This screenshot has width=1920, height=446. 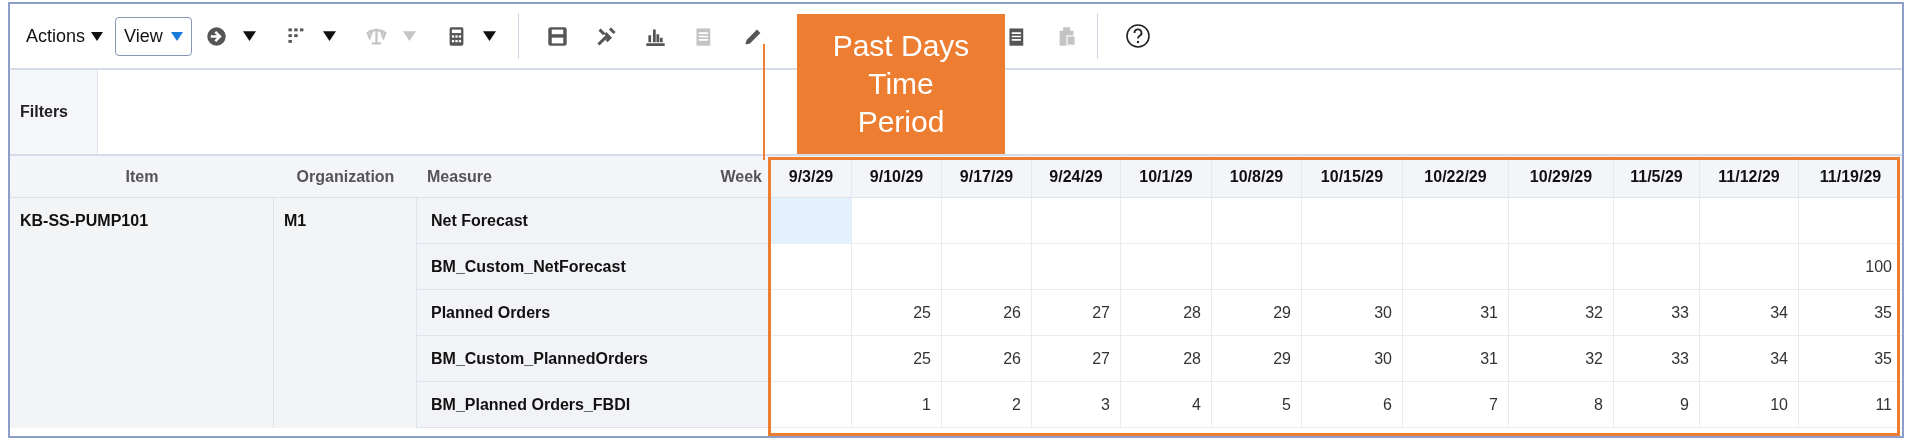 What do you see at coordinates (142, 313) in the screenshot?
I see `item-cell: KB-SS-PUMP101` at bounding box center [142, 313].